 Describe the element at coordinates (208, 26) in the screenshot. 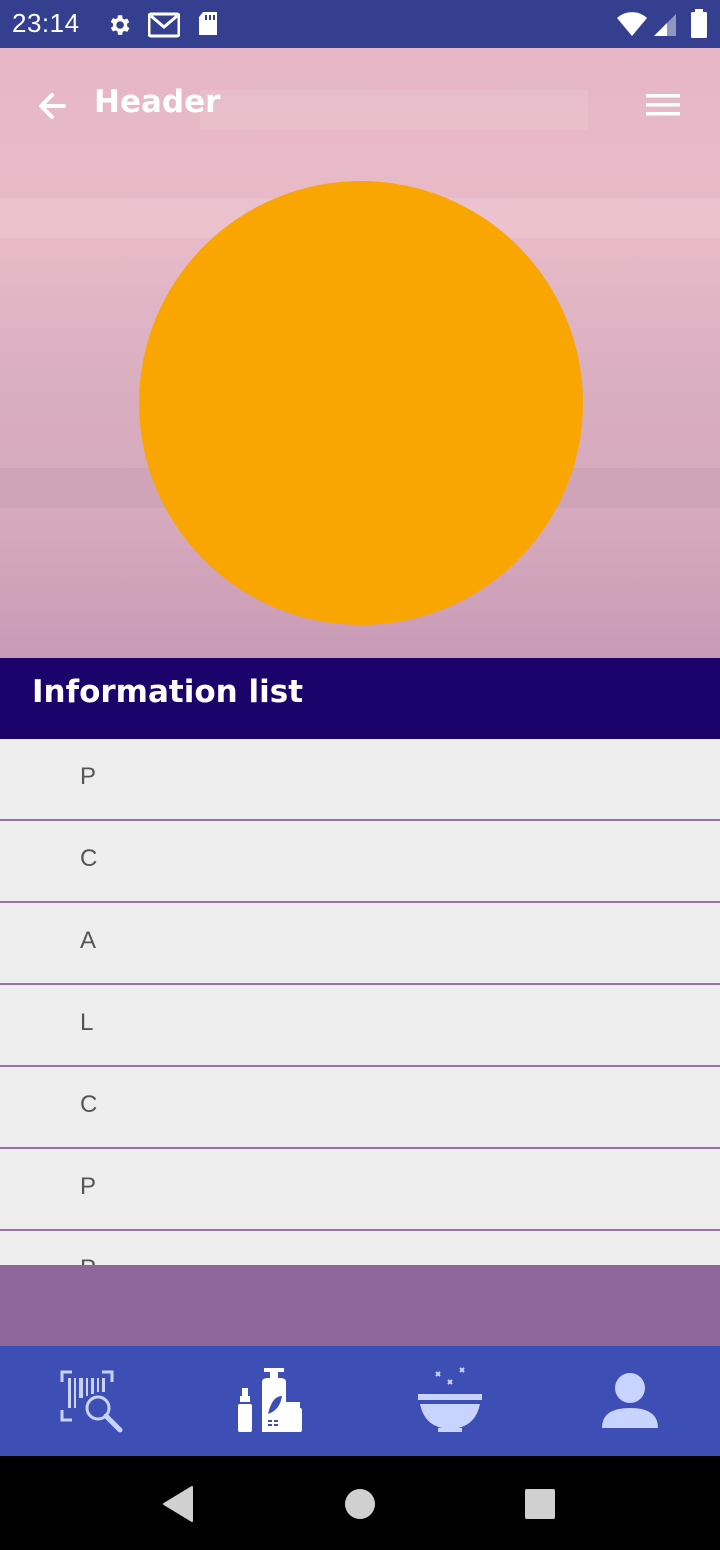

I see `sd-card-icon` at that location.